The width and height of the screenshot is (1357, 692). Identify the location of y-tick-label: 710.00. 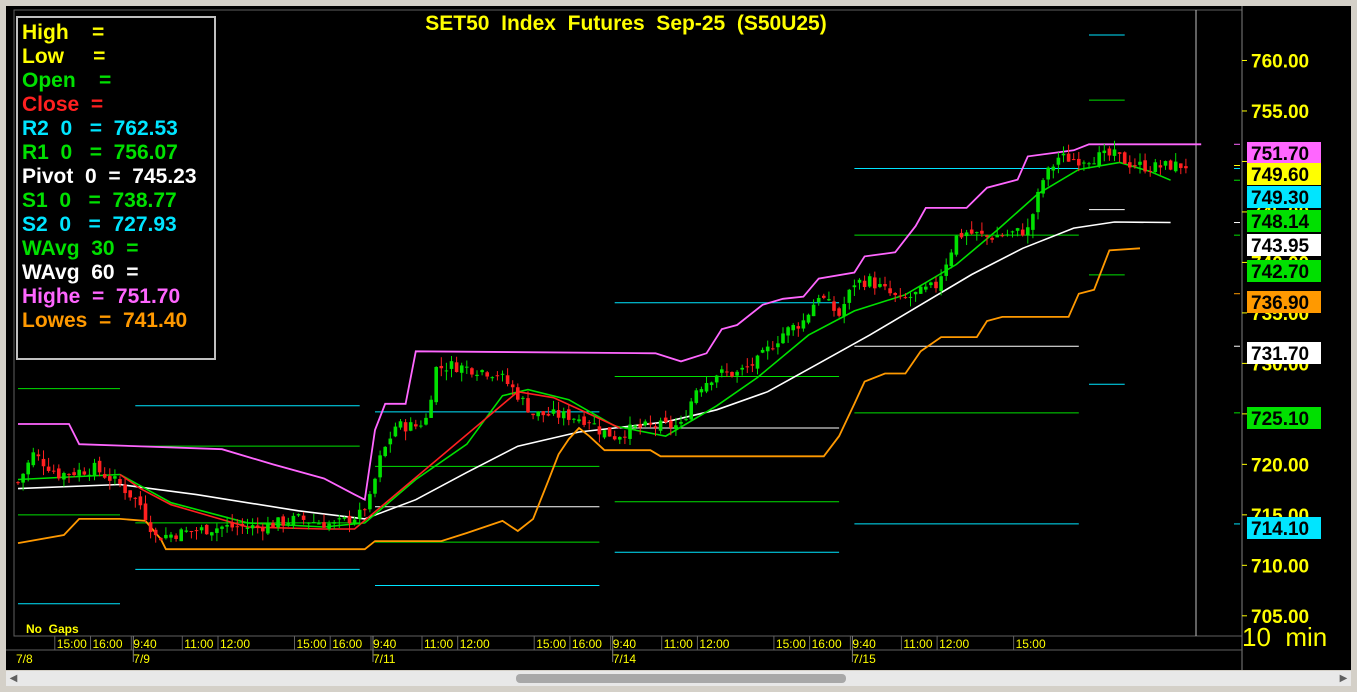
(1280, 566).